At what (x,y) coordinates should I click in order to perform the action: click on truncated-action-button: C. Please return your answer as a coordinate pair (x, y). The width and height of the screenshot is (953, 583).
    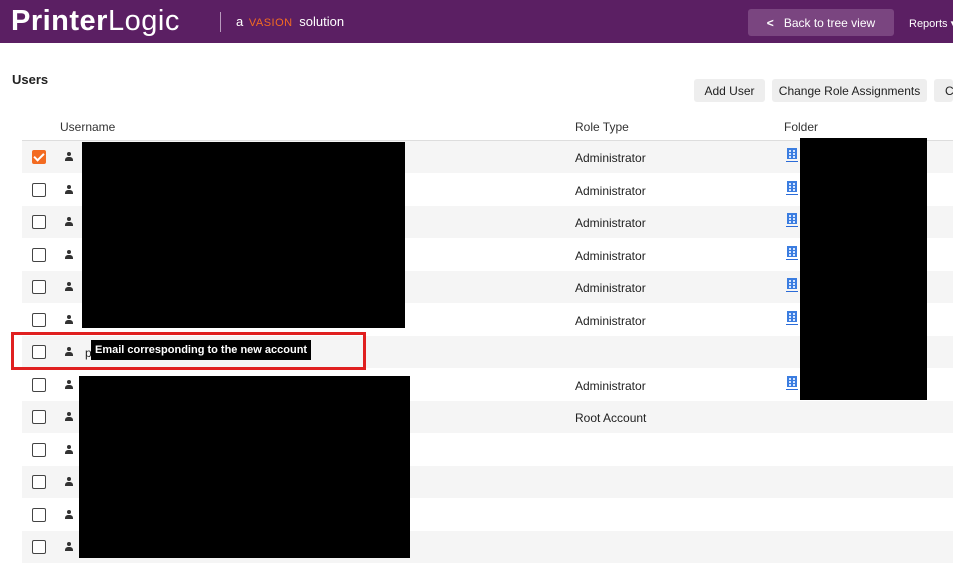
    Looking at the image, I should click on (943, 90).